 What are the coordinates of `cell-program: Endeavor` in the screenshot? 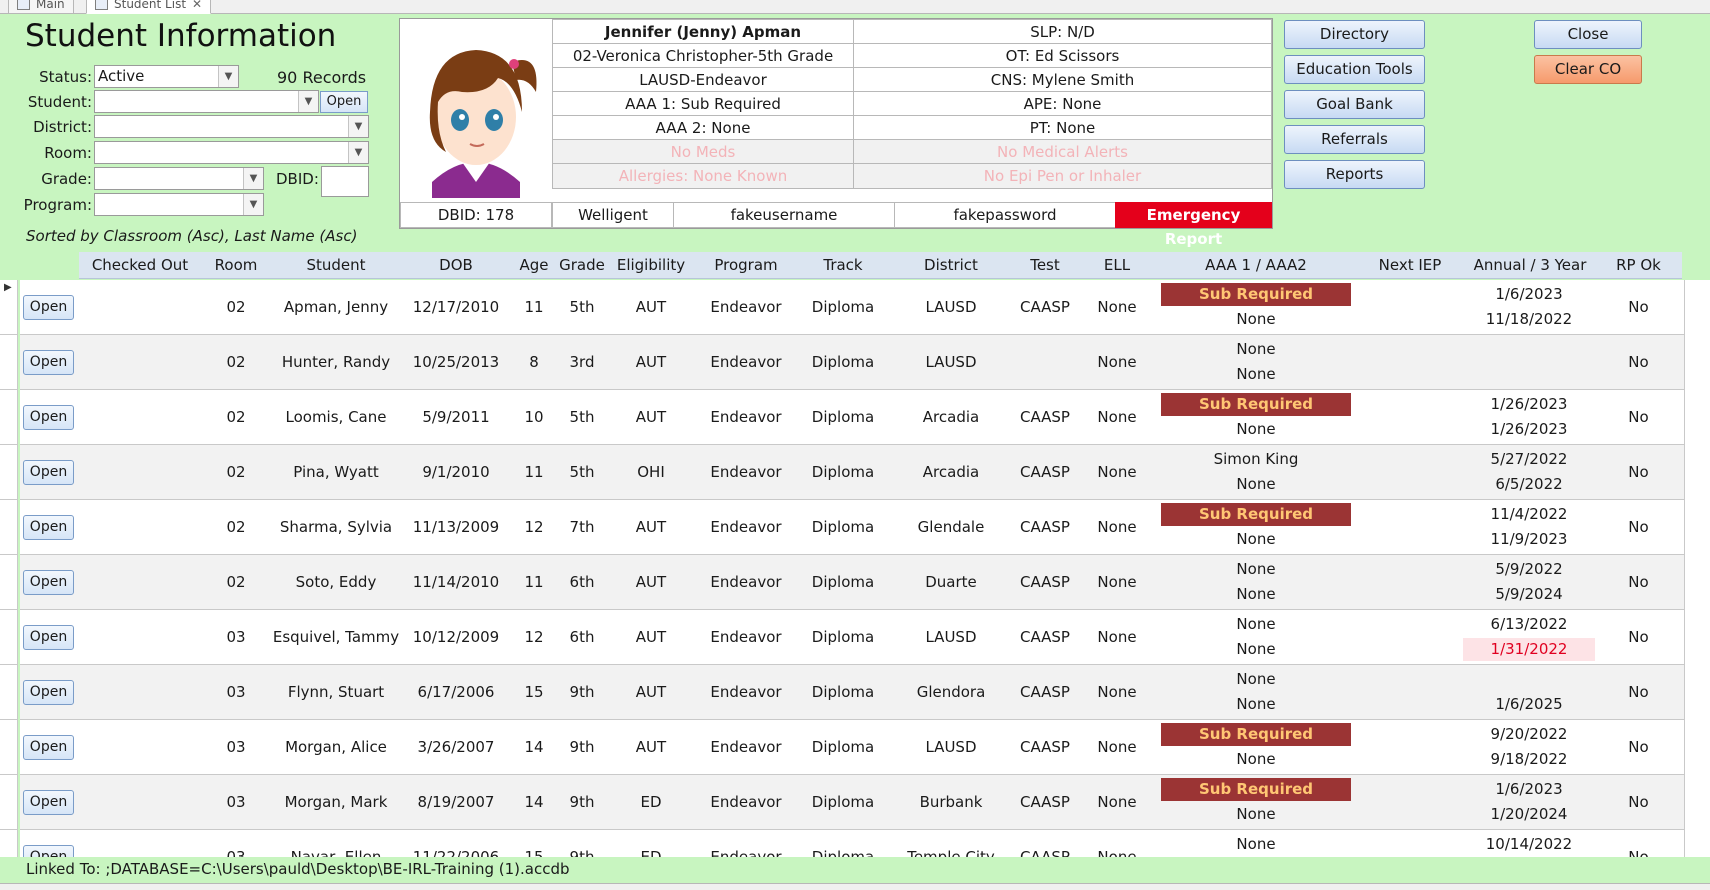 It's located at (746, 527).